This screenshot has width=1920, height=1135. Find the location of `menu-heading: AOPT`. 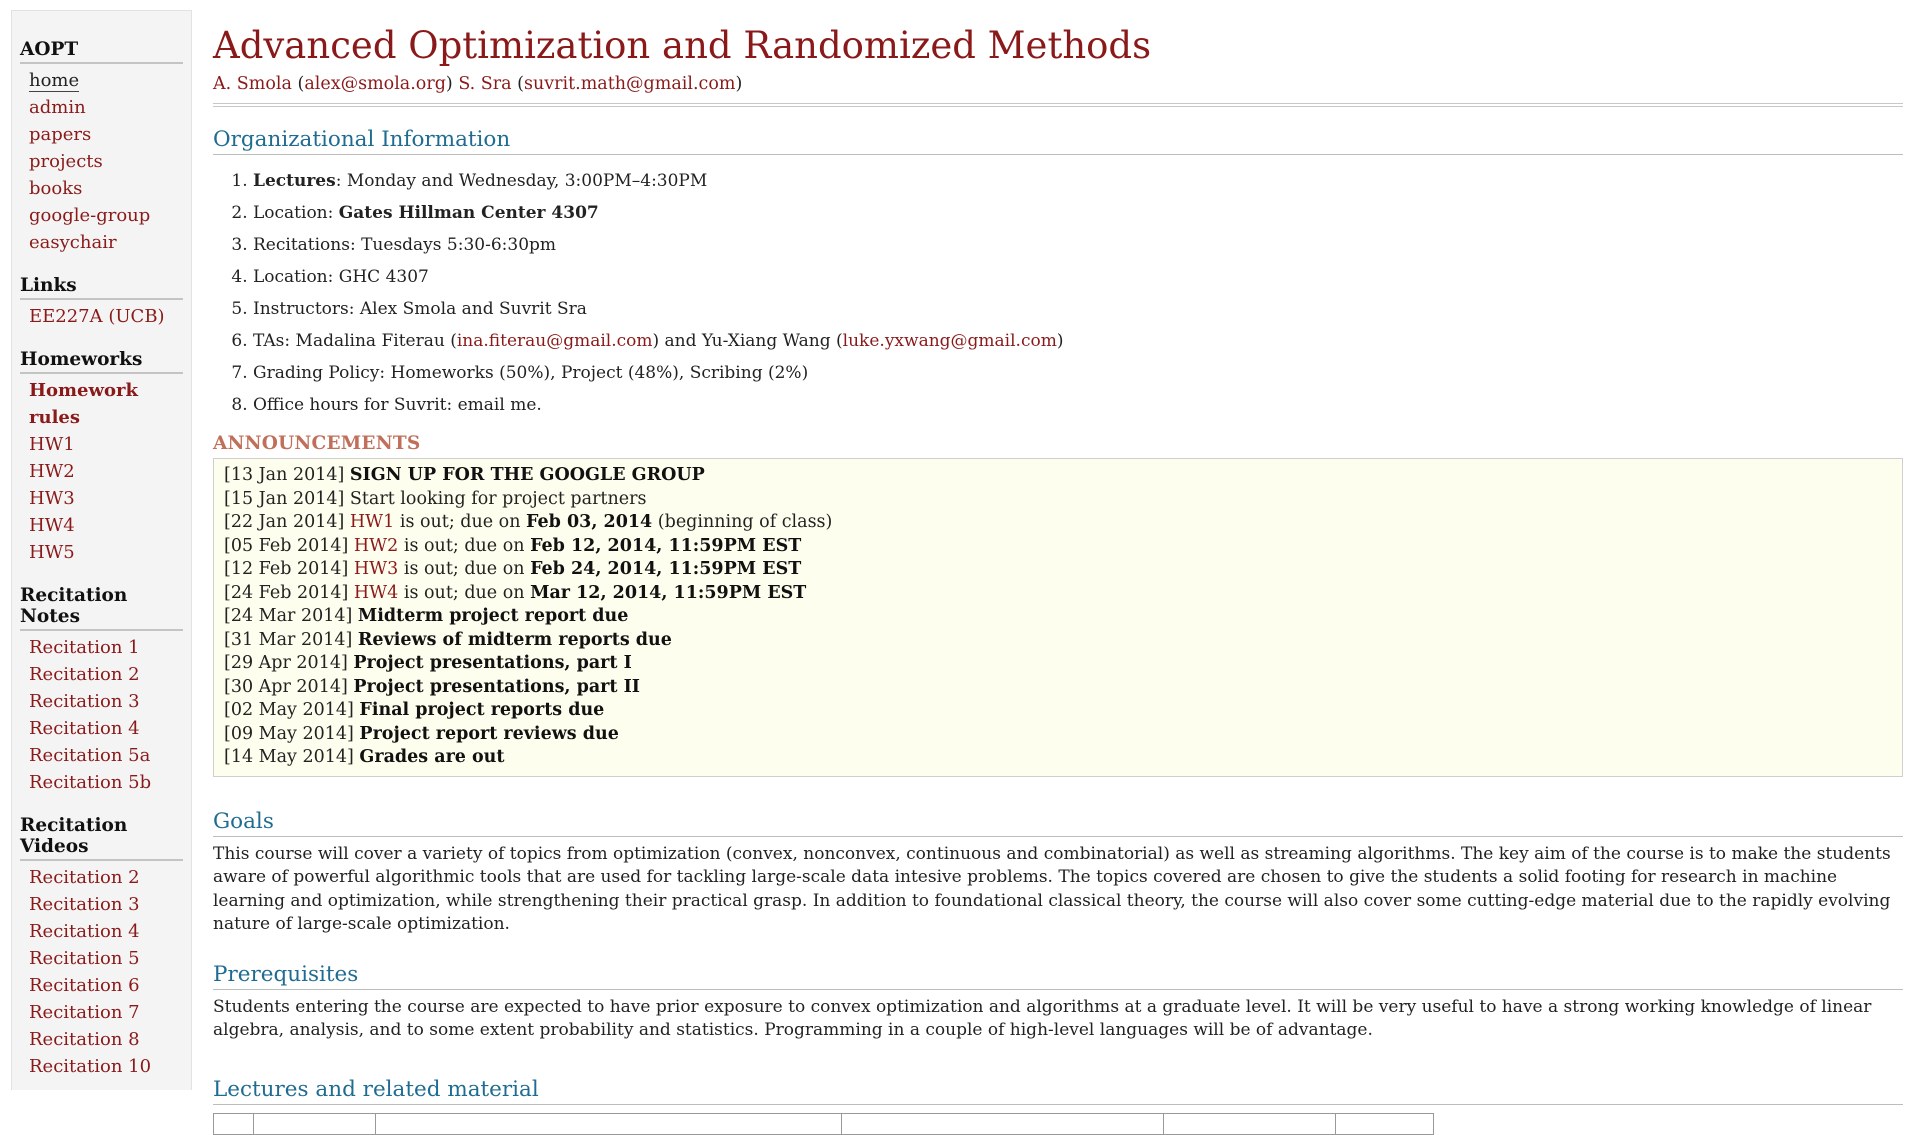

menu-heading: AOPT is located at coordinates (101, 51).